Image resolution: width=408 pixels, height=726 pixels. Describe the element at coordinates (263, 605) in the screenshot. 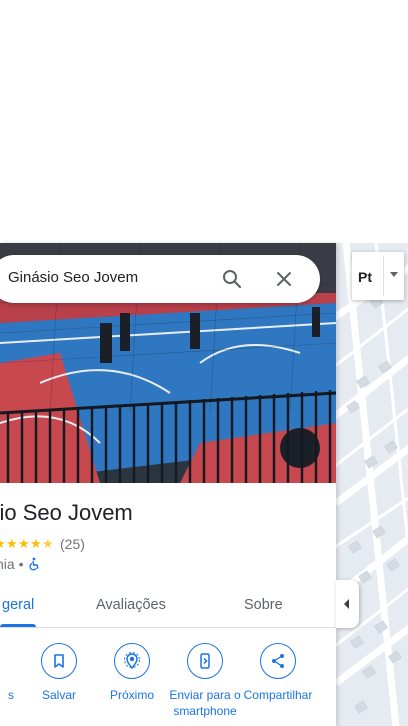

I see `tab-about: Sobre` at that location.